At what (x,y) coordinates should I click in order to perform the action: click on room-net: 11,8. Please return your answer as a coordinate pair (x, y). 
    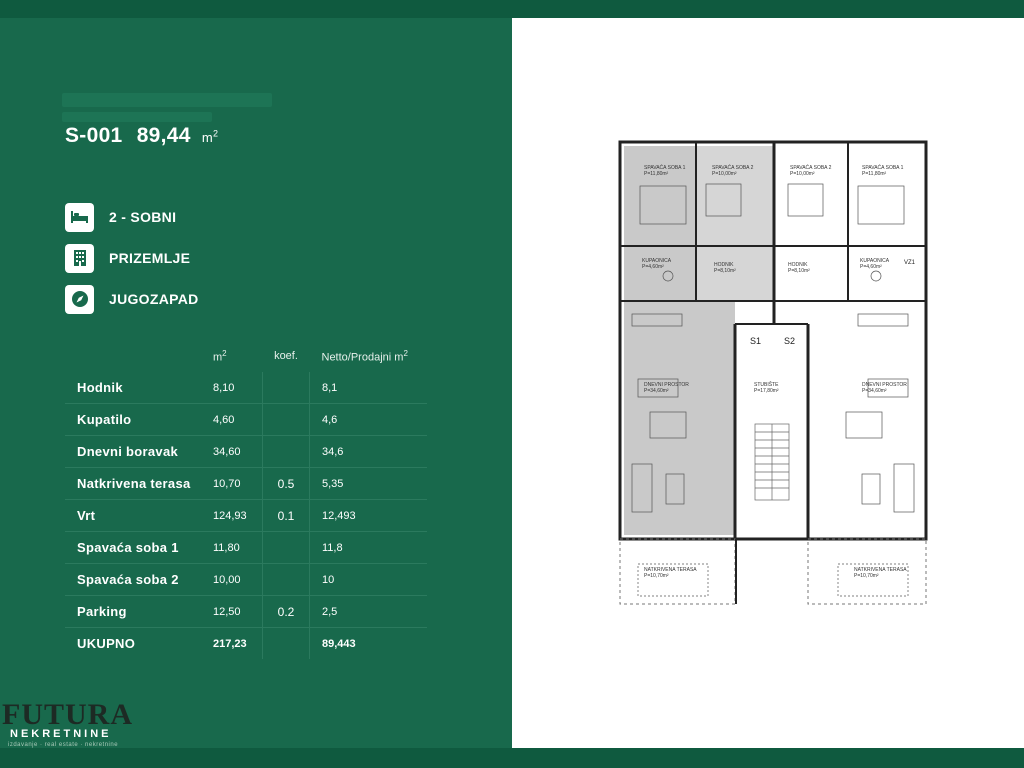
    Looking at the image, I should click on (368, 547).